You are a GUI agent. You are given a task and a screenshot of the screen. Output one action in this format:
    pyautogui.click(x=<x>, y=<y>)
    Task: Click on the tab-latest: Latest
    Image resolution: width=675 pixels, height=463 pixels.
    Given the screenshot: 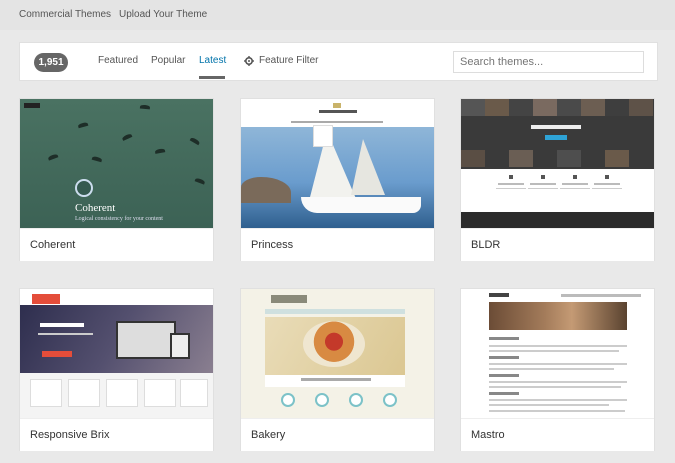 What is the action you would take?
    pyautogui.click(x=212, y=60)
    